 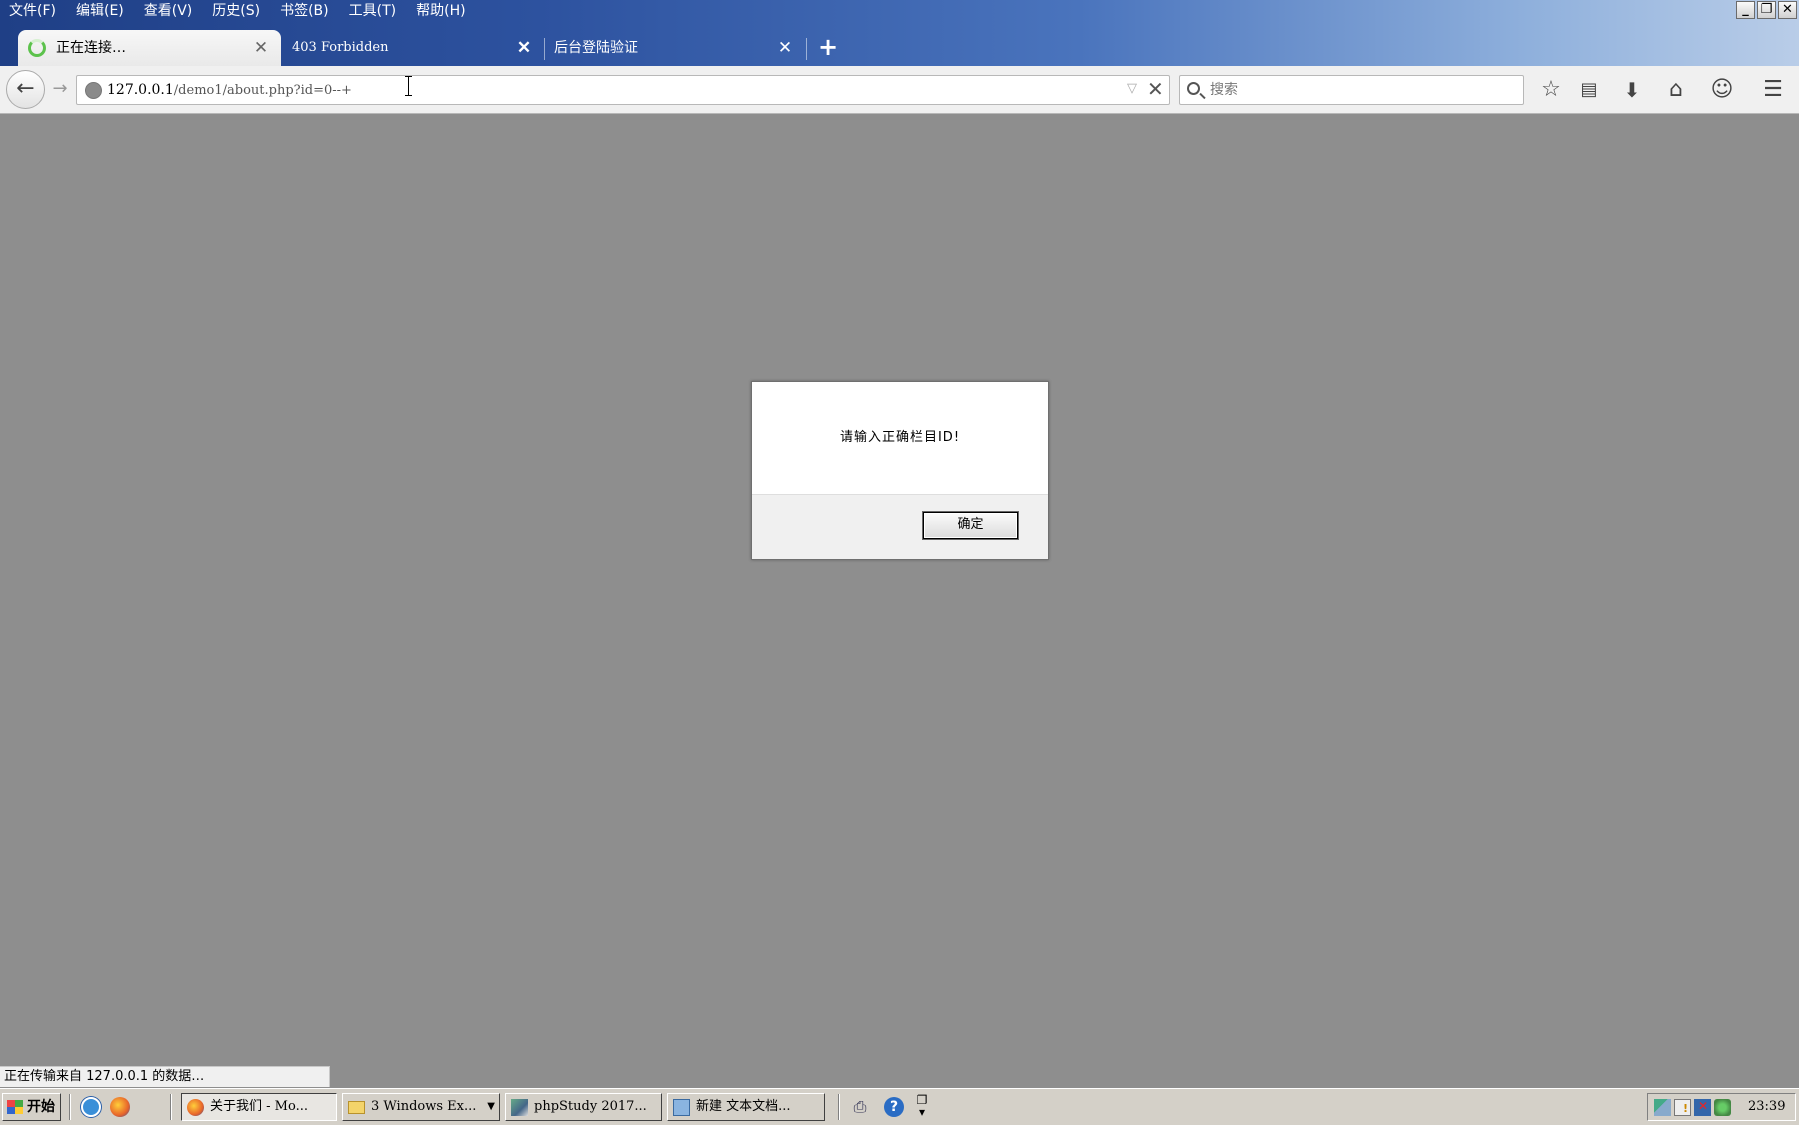 What do you see at coordinates (922, 1106) in the screenshot?
I see `quicklaunch-more-icon: ❐ ▾` at bounding box center [922, 1106].